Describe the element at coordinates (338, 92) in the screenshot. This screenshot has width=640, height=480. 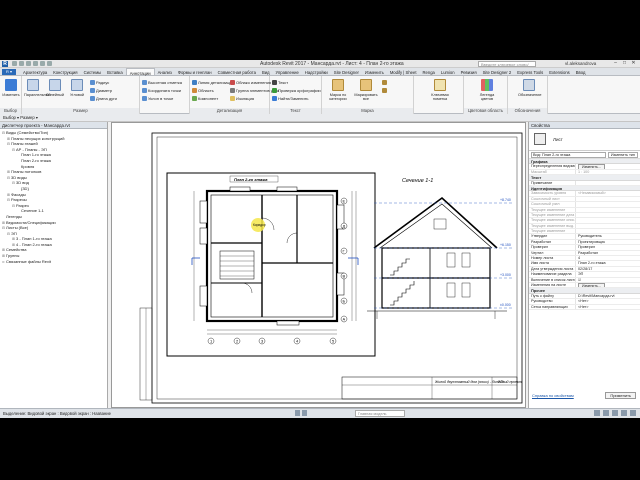
I see `tag-by-category-button: Марка по категории` at that location.